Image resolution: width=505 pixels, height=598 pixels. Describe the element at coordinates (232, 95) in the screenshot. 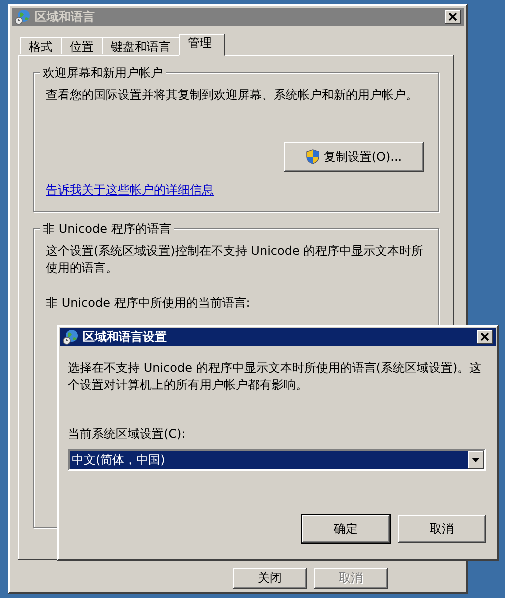

I see `description-text: 查看您的国际设置并将其复制到欢迎屏幕、系统帐户和新的用户帐户。` at that location.